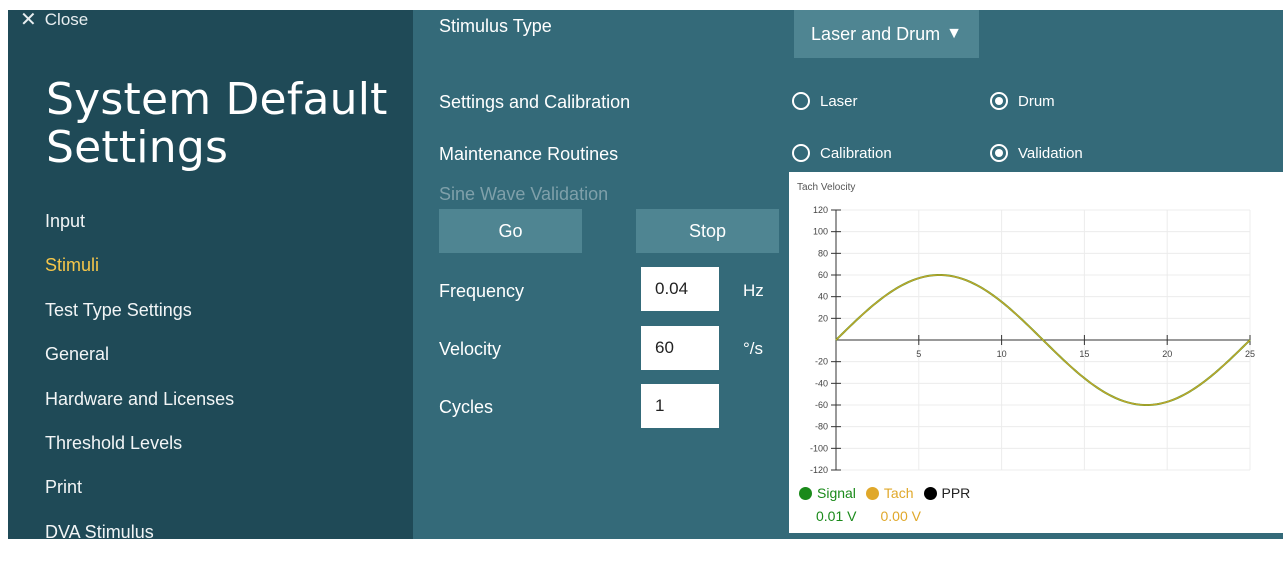  I want to click on x-tick-label: 15, so click(1084, 354).